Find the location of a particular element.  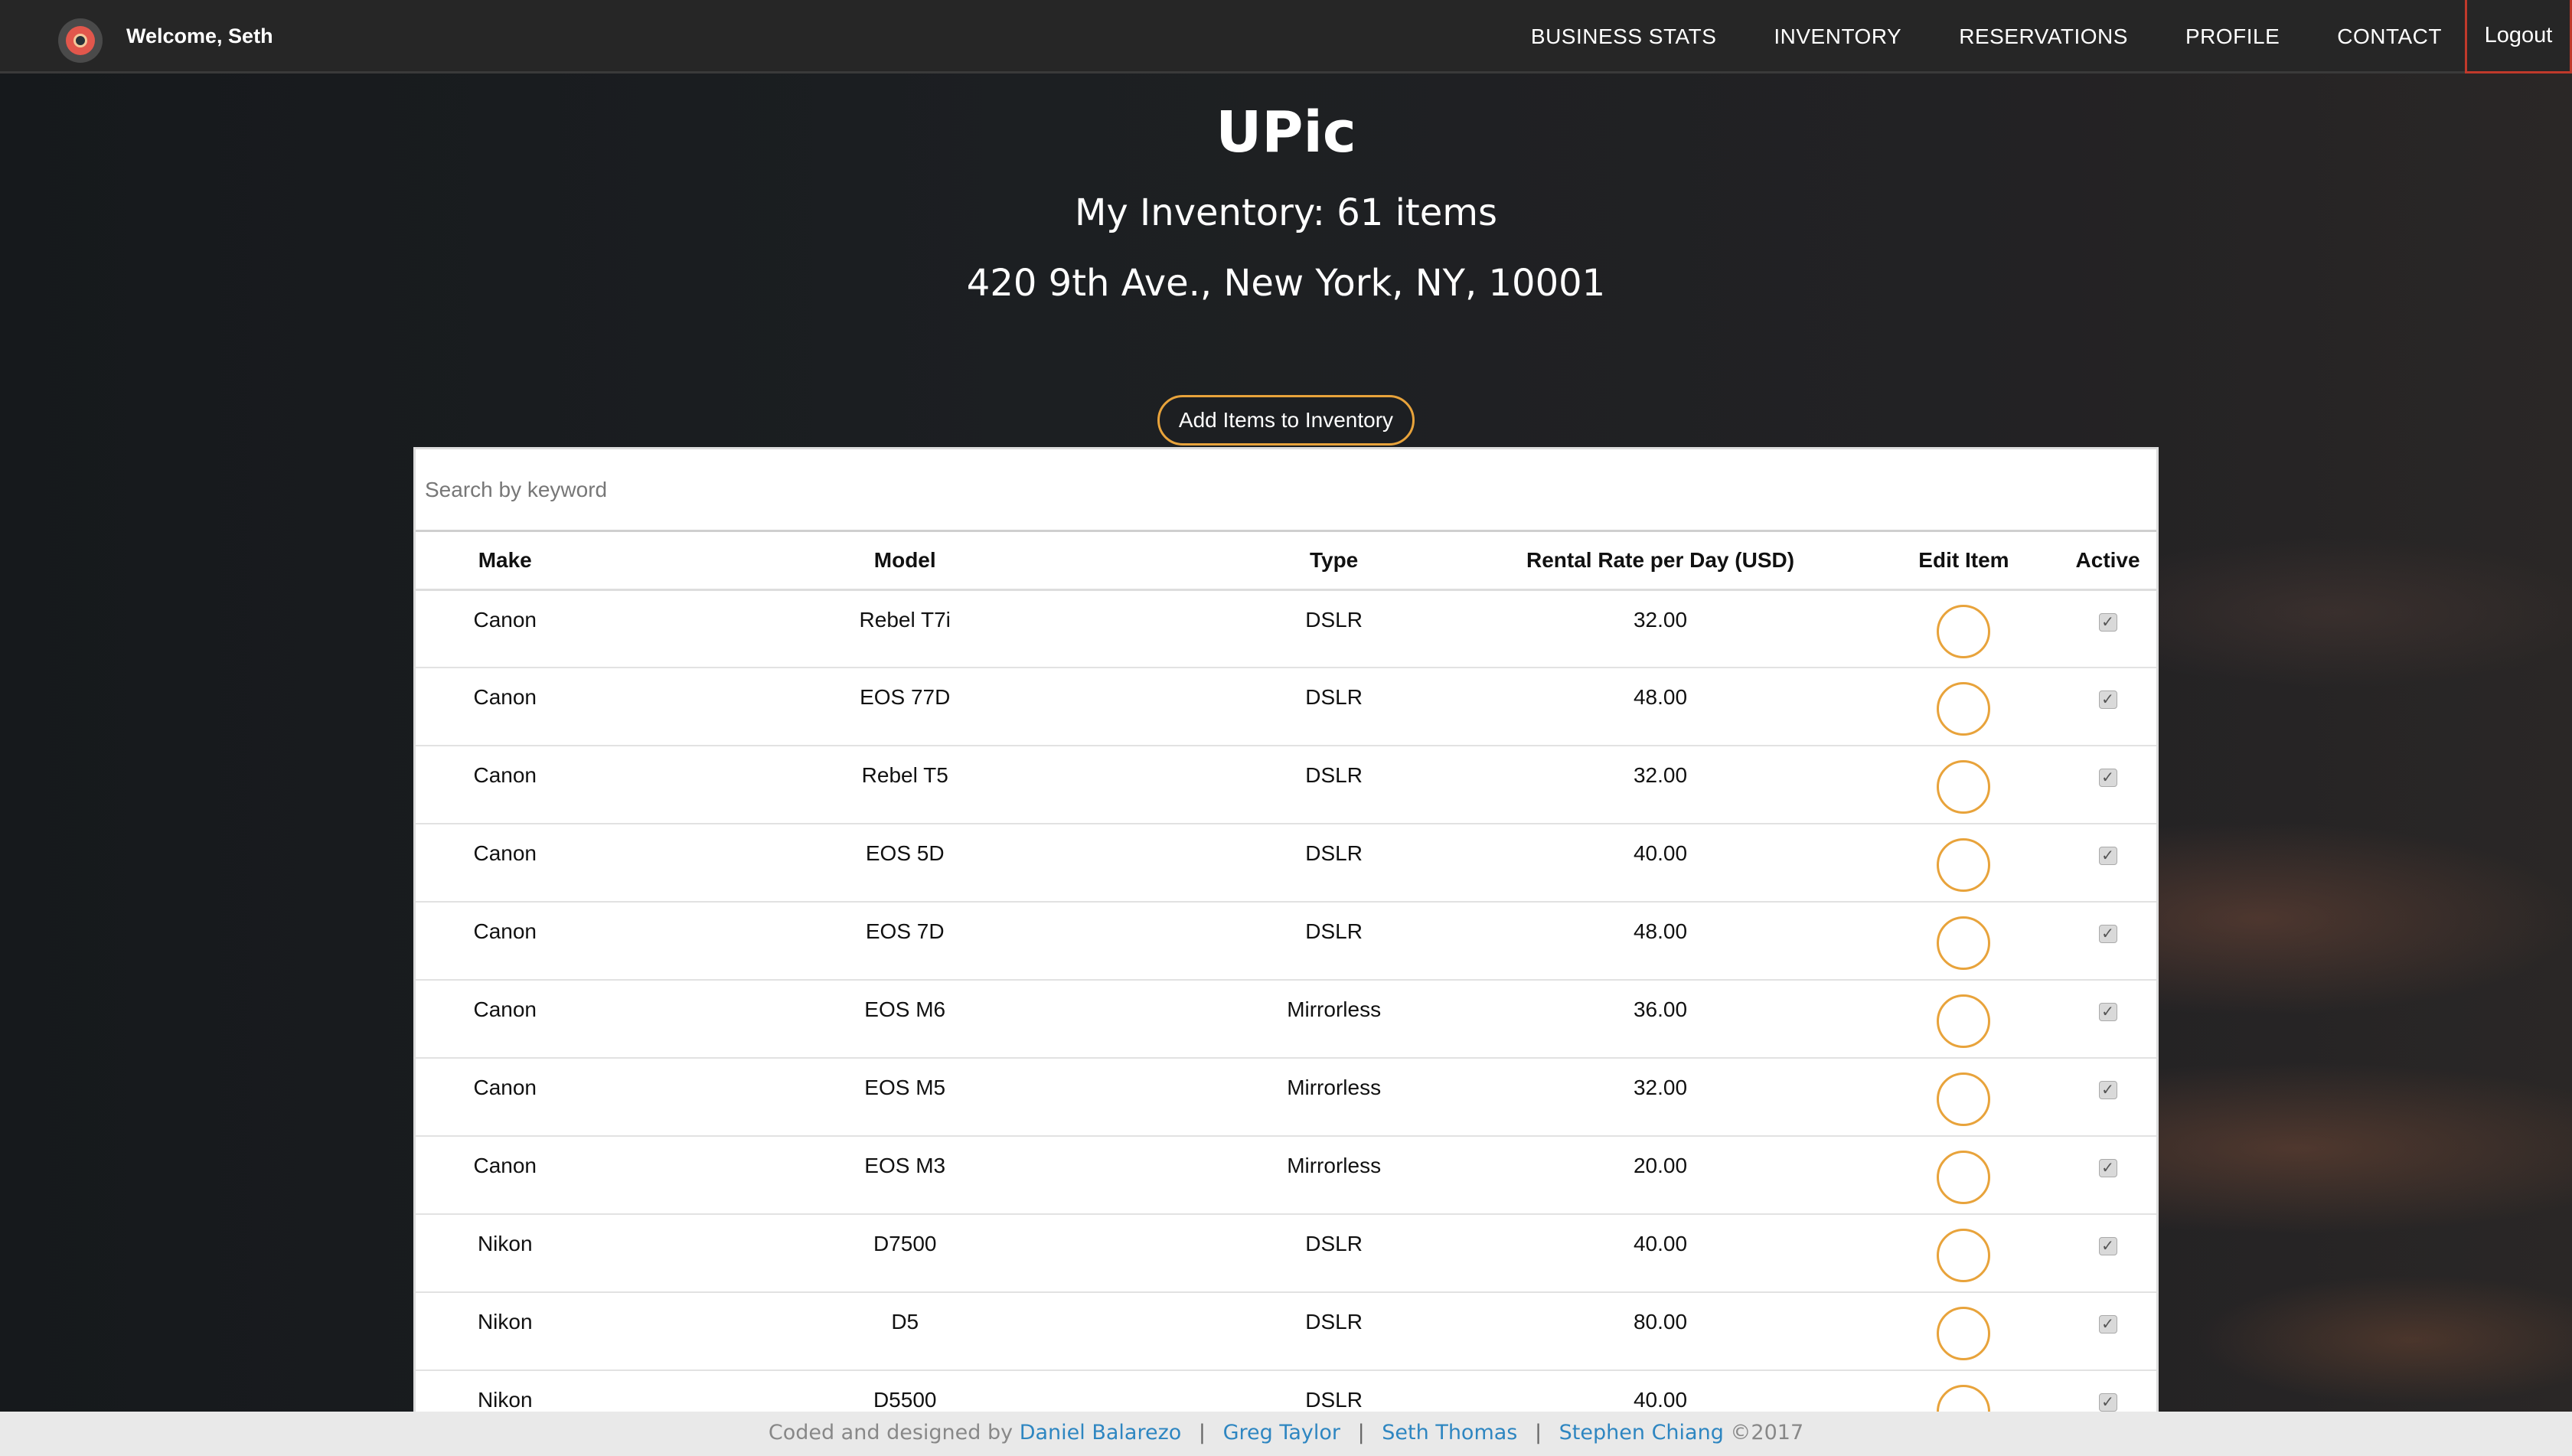

author-link: Stephen Chiang is located at coordinates (1641, 1433).